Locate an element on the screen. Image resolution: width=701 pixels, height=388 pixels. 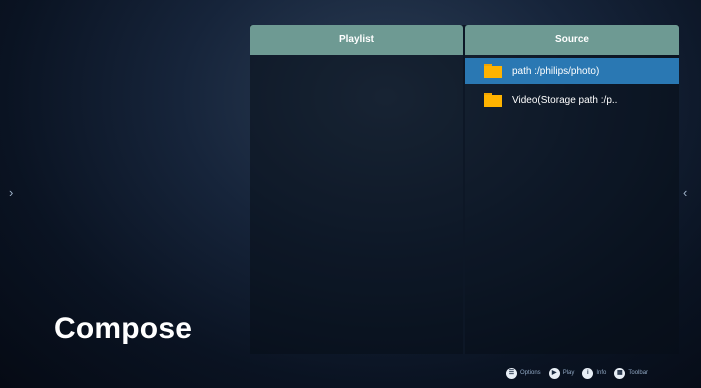
hint-label: Info is located at coordinates (601, 373).